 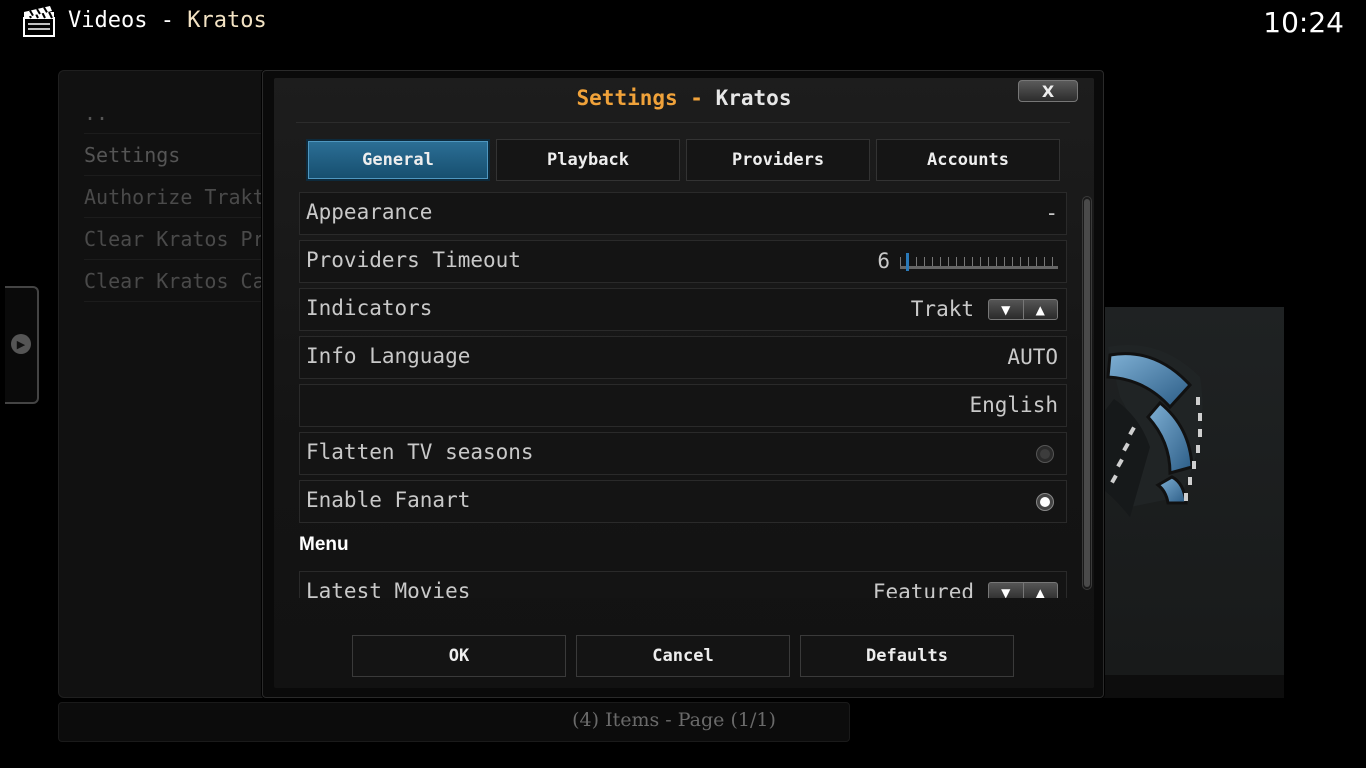 What do you see at coordinates (398, 160) in the screenshot?
I see `tab-general: General` at bounding box center [398, 160].